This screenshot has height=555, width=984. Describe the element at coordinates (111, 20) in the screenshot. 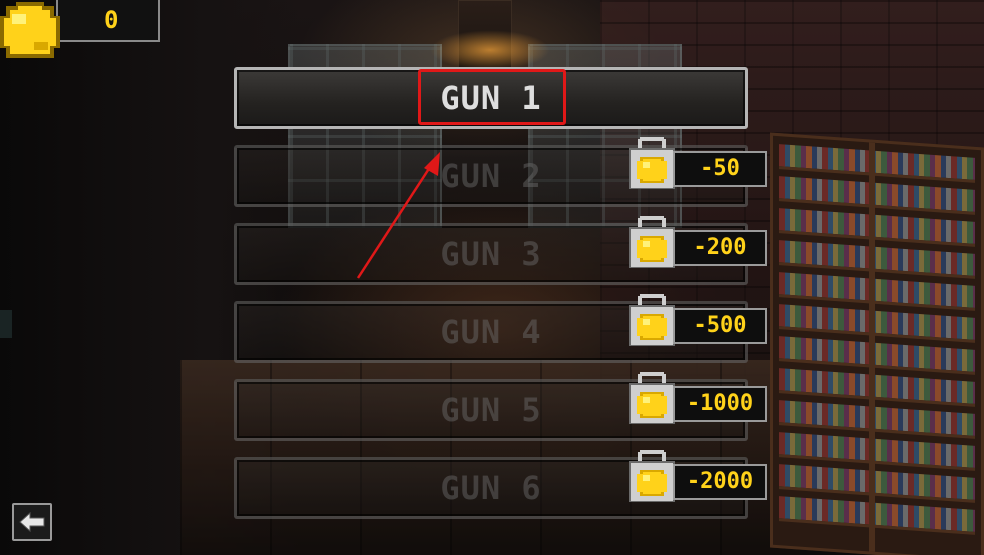

I see `coin-count: 0` at that location.